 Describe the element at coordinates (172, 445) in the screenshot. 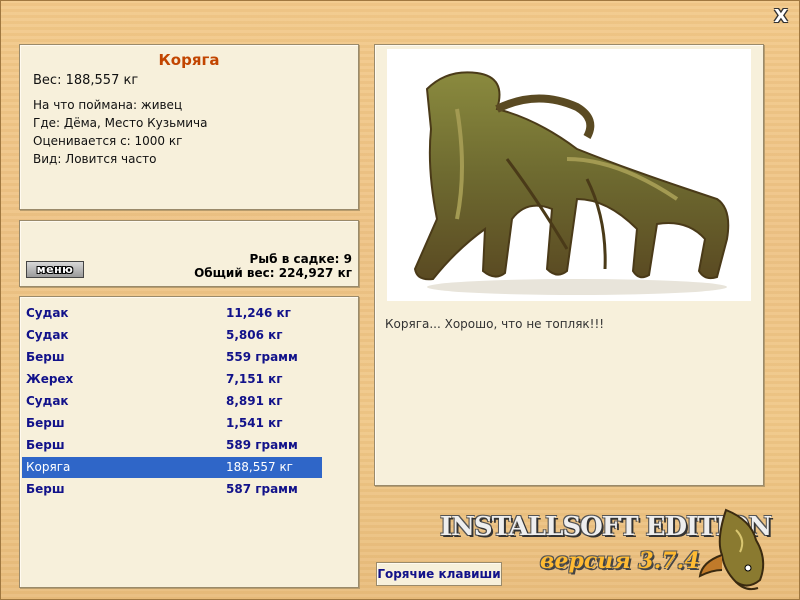

I see `list-item: Берш 589 грамм` at that location.